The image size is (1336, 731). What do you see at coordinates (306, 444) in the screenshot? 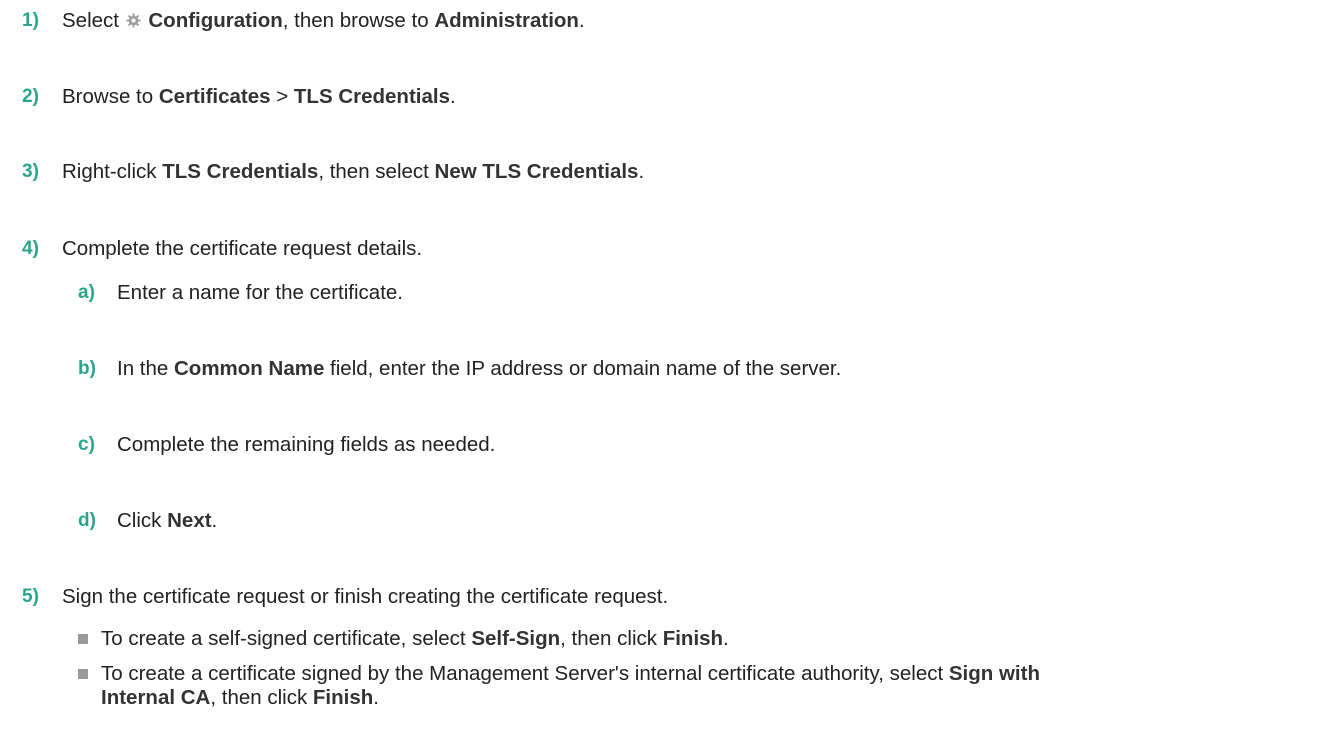
I see `substep-text: Complete the remaining fields as needed.` at bounding box center [306, 444].